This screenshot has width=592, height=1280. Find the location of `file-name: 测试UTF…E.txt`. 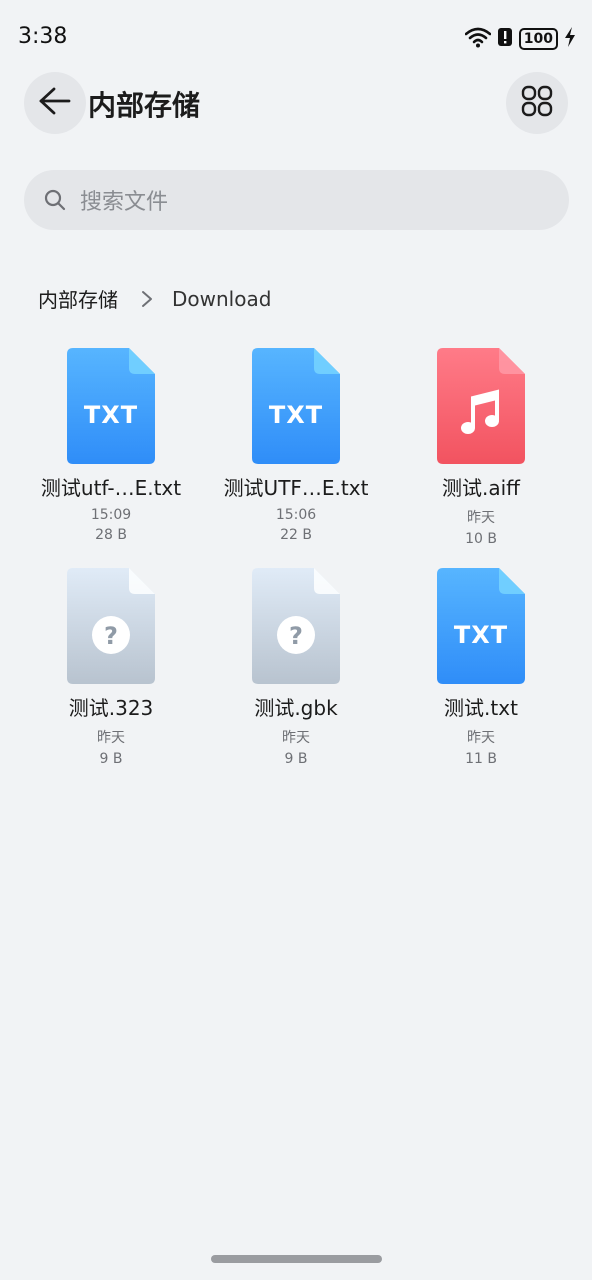

file-name: 测试UTF…E.txt is located at coordinates (296, 488).